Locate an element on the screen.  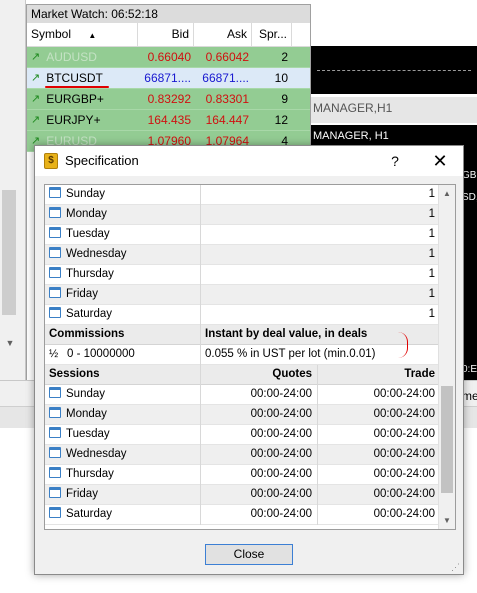
table-row: Wednesday 1 is located at coordinates (242, 255).